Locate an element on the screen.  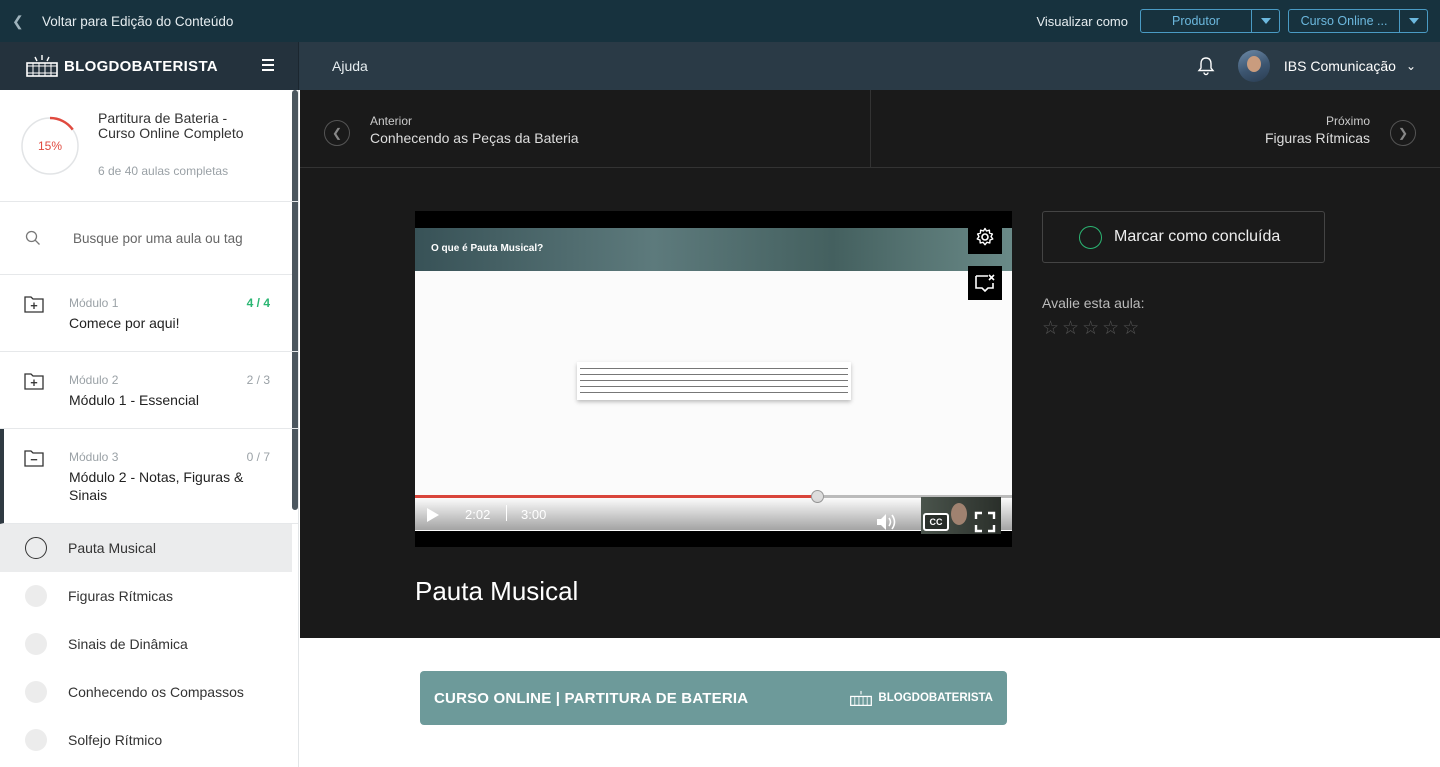
lesson-search is located at coordinates (149, 238).